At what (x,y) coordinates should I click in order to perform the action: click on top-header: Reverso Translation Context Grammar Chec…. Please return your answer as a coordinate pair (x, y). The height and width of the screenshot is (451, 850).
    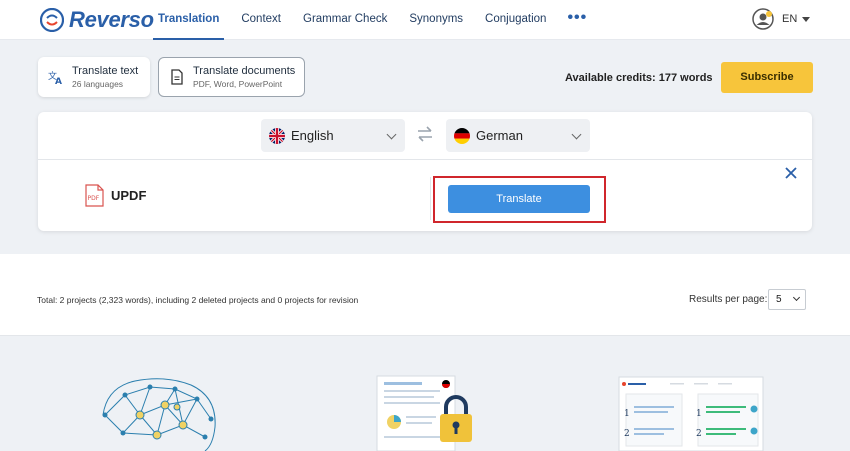
    Looking at the image, I should click on (425, 20).